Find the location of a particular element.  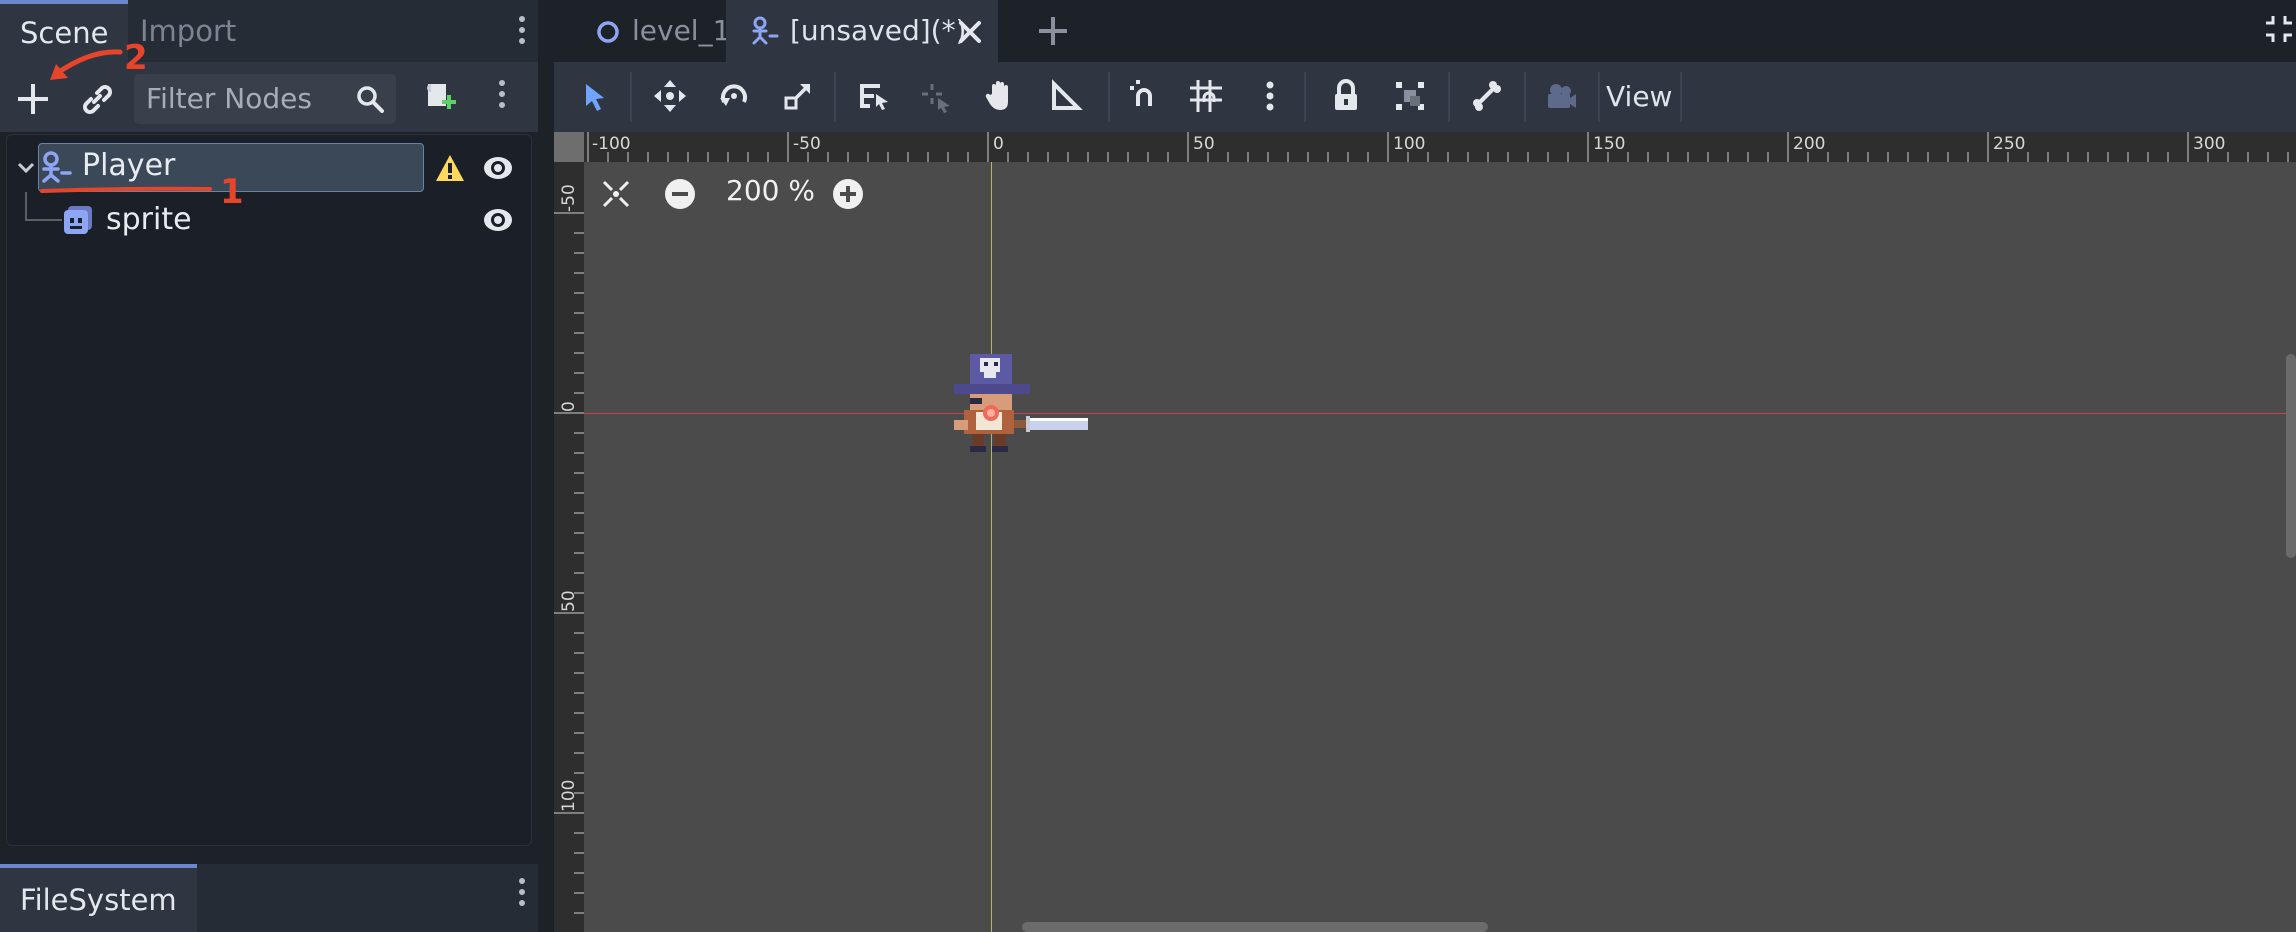

annotation-underline-icon is located at coordinates (126, 189).